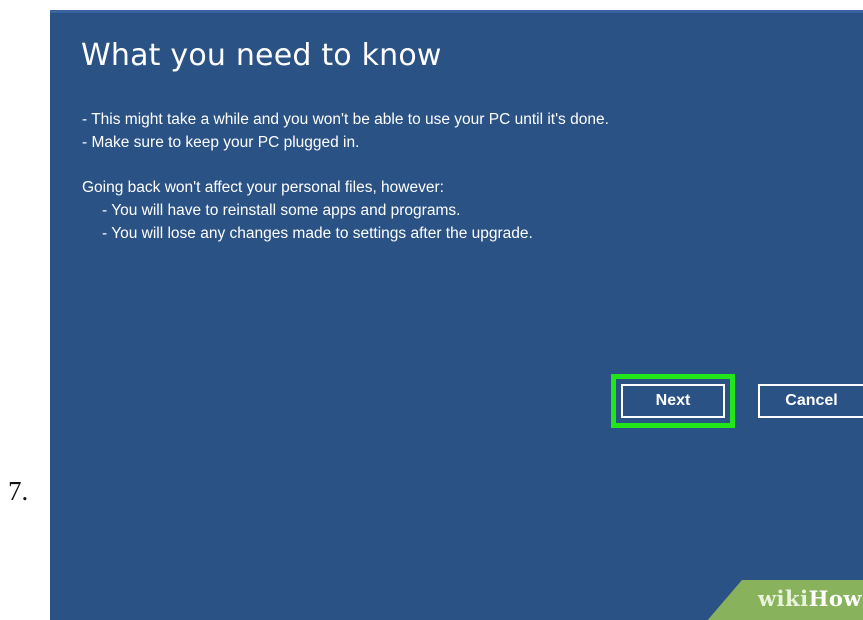 This screenshot has height=620, width=863. I want to click on cancel-button: Cancel, so click(810, 401).